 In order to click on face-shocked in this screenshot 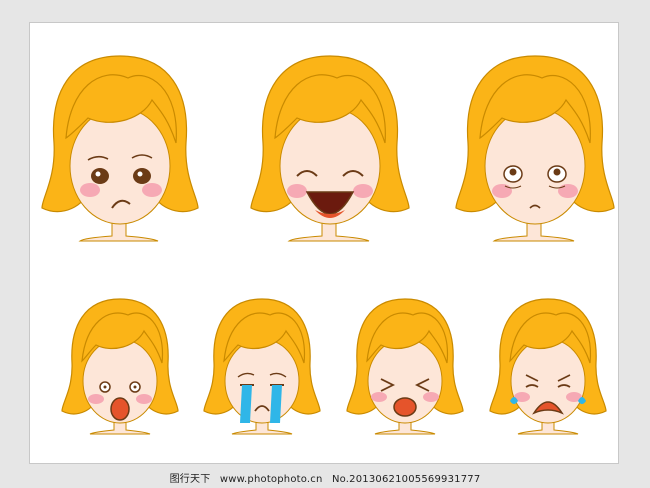, I will do `click(120, 365)`.